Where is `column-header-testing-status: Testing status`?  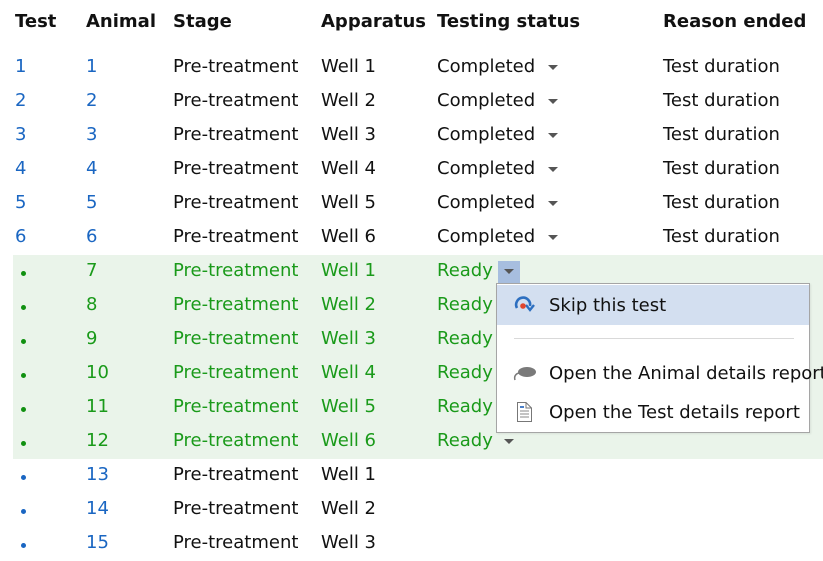
column-header-testing-status: Testing status is located at coordinates (508, 21).